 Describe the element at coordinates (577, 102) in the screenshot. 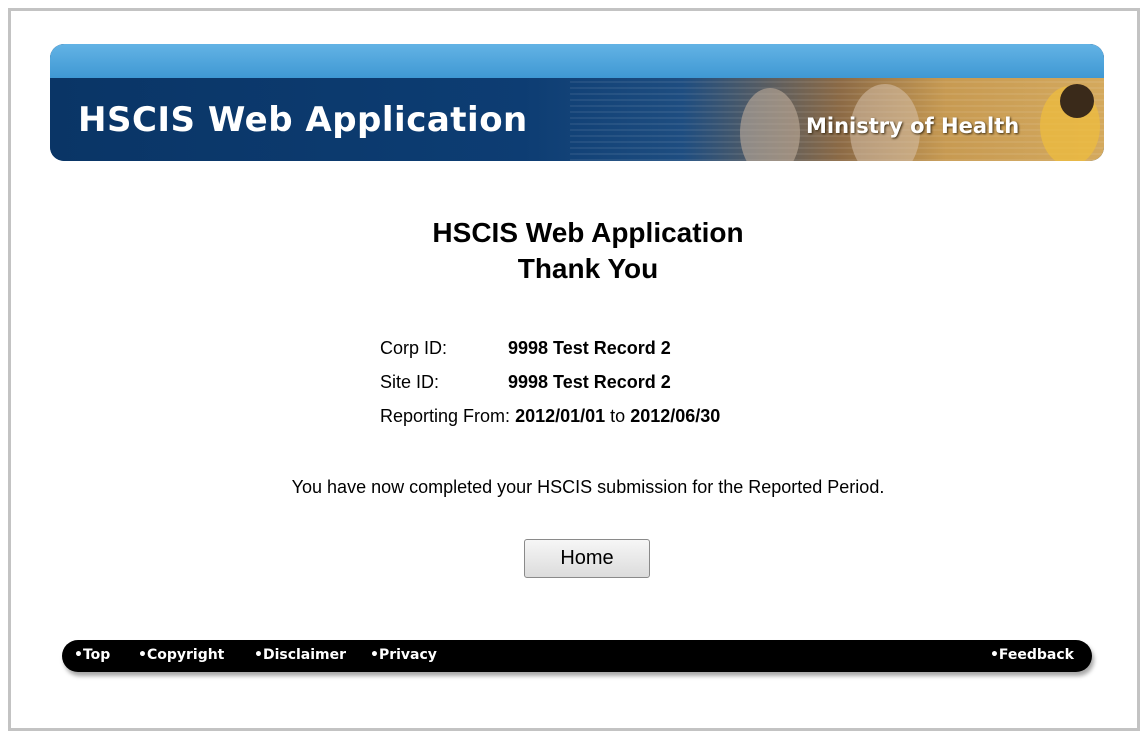

I see `header-banner: HSCIS Web Application Ministry of Health` at that location.